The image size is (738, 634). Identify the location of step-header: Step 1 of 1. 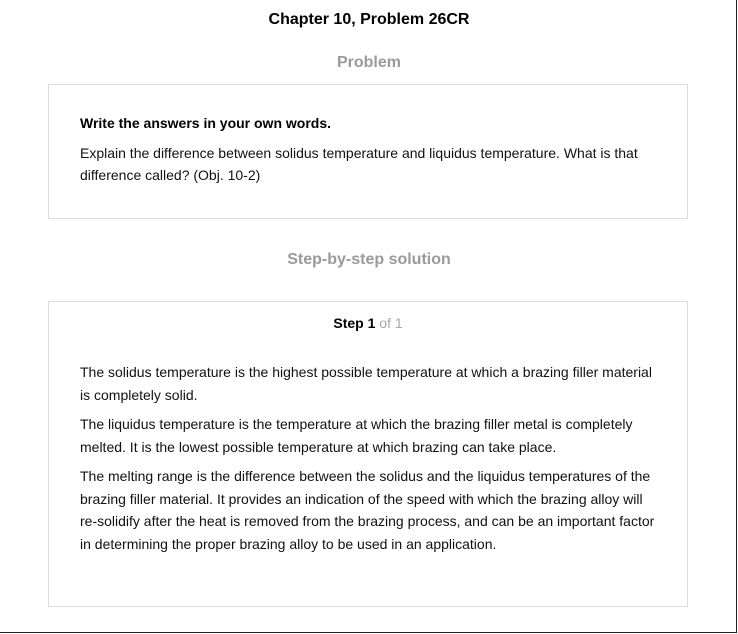
(368, 323).